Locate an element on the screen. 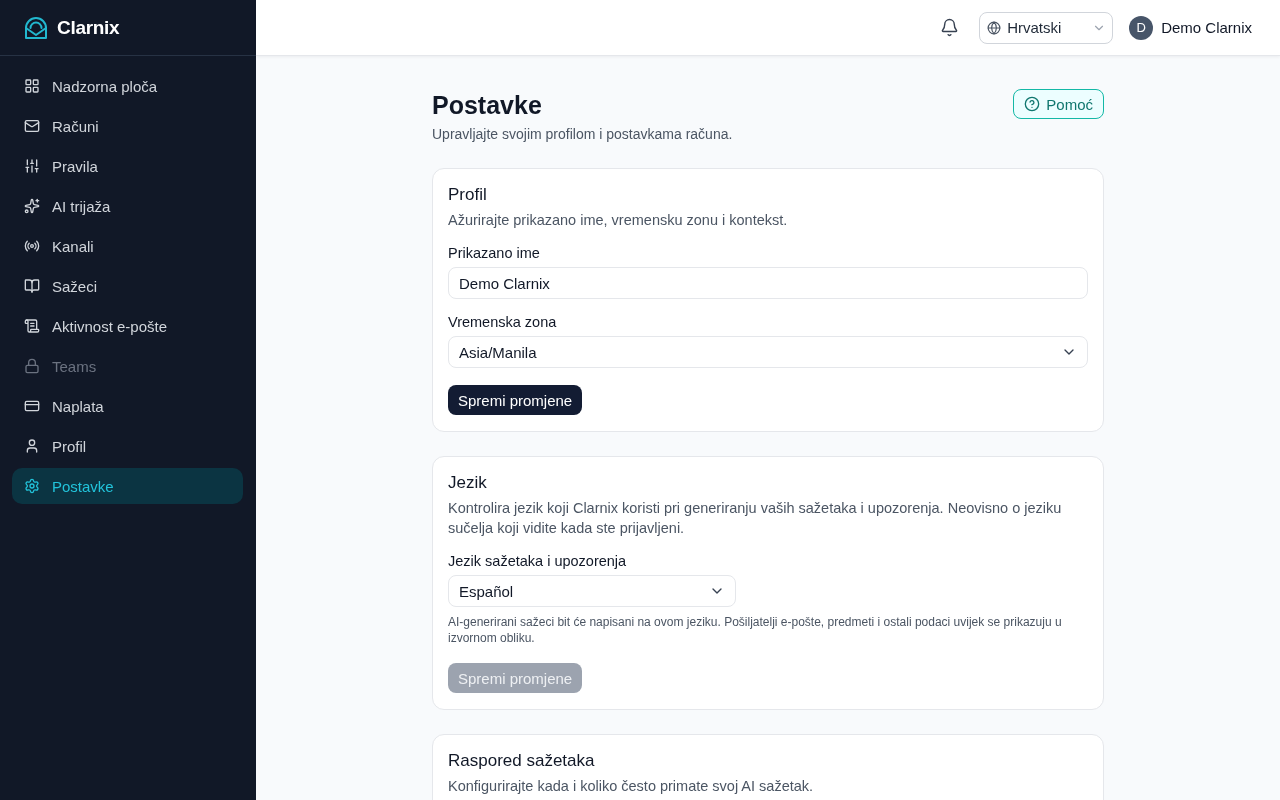 This screenshot has height=800, width=1280. nav-item: Pravila is located at coordinates (127, 166).